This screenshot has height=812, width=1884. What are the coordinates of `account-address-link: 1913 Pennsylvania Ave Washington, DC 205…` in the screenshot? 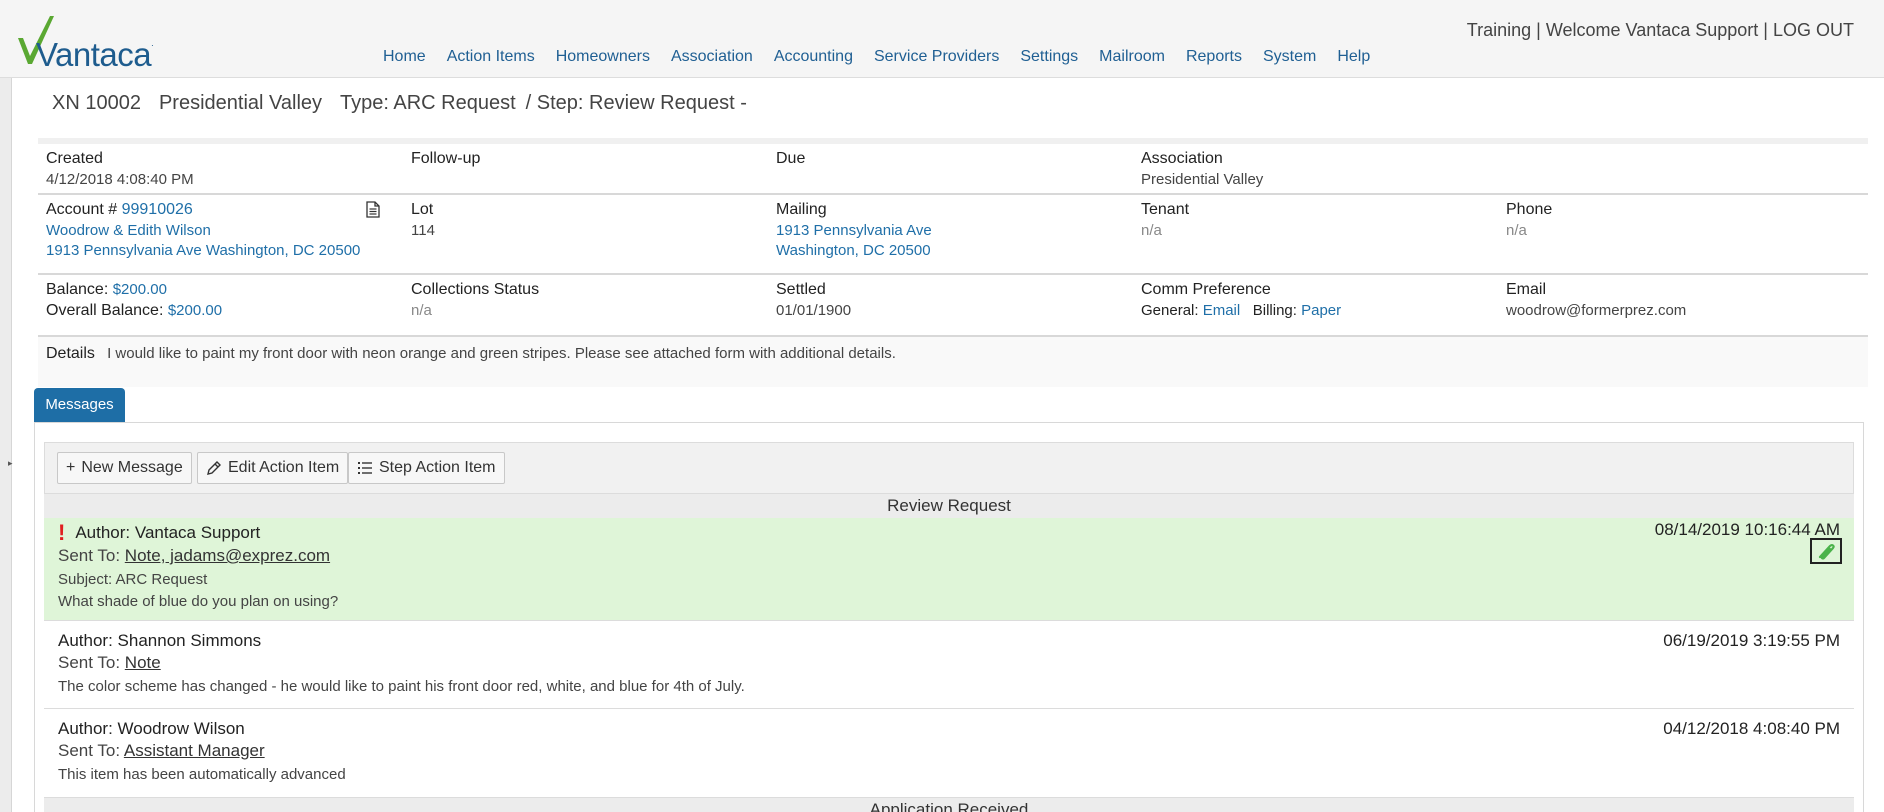 It's located at (211, 250).